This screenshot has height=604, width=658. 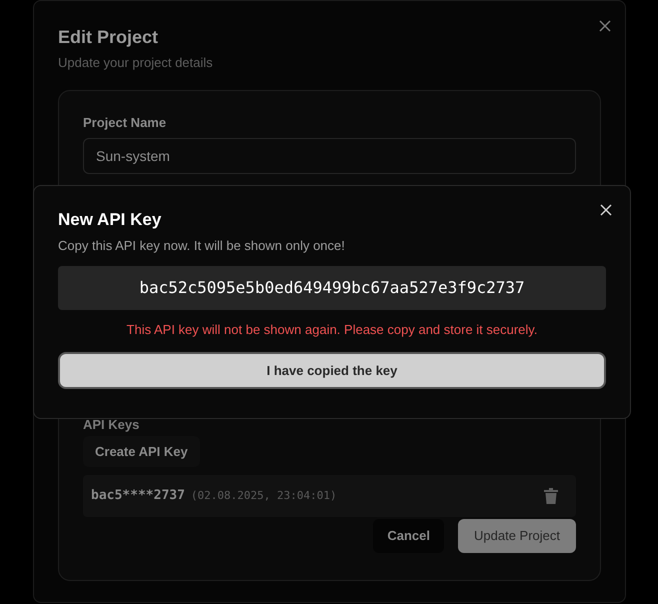 What do you see at coordinates (141, 451) in the screenshot?
I see `create-api-key-button: Create API Key` at bounding box center [141, 451].